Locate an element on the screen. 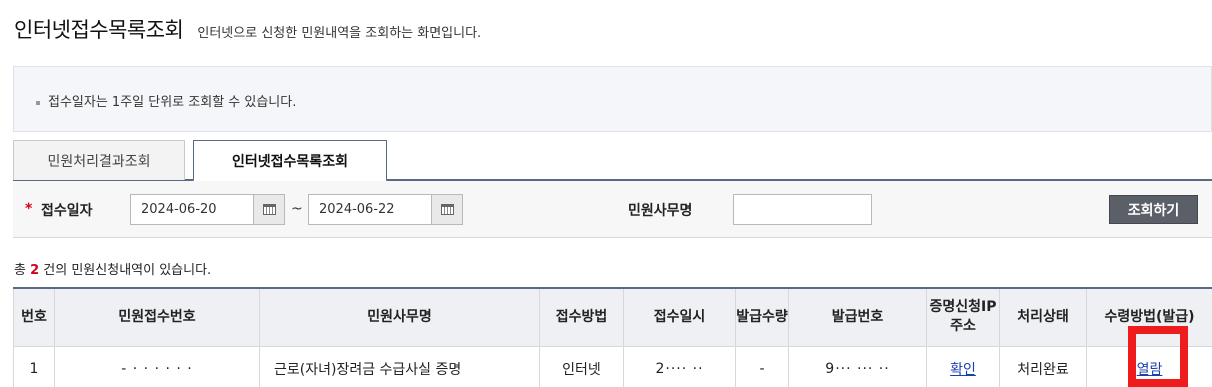 This screenshot has height=387, width=1212. date-from-input is located at coordinates (194, 209).